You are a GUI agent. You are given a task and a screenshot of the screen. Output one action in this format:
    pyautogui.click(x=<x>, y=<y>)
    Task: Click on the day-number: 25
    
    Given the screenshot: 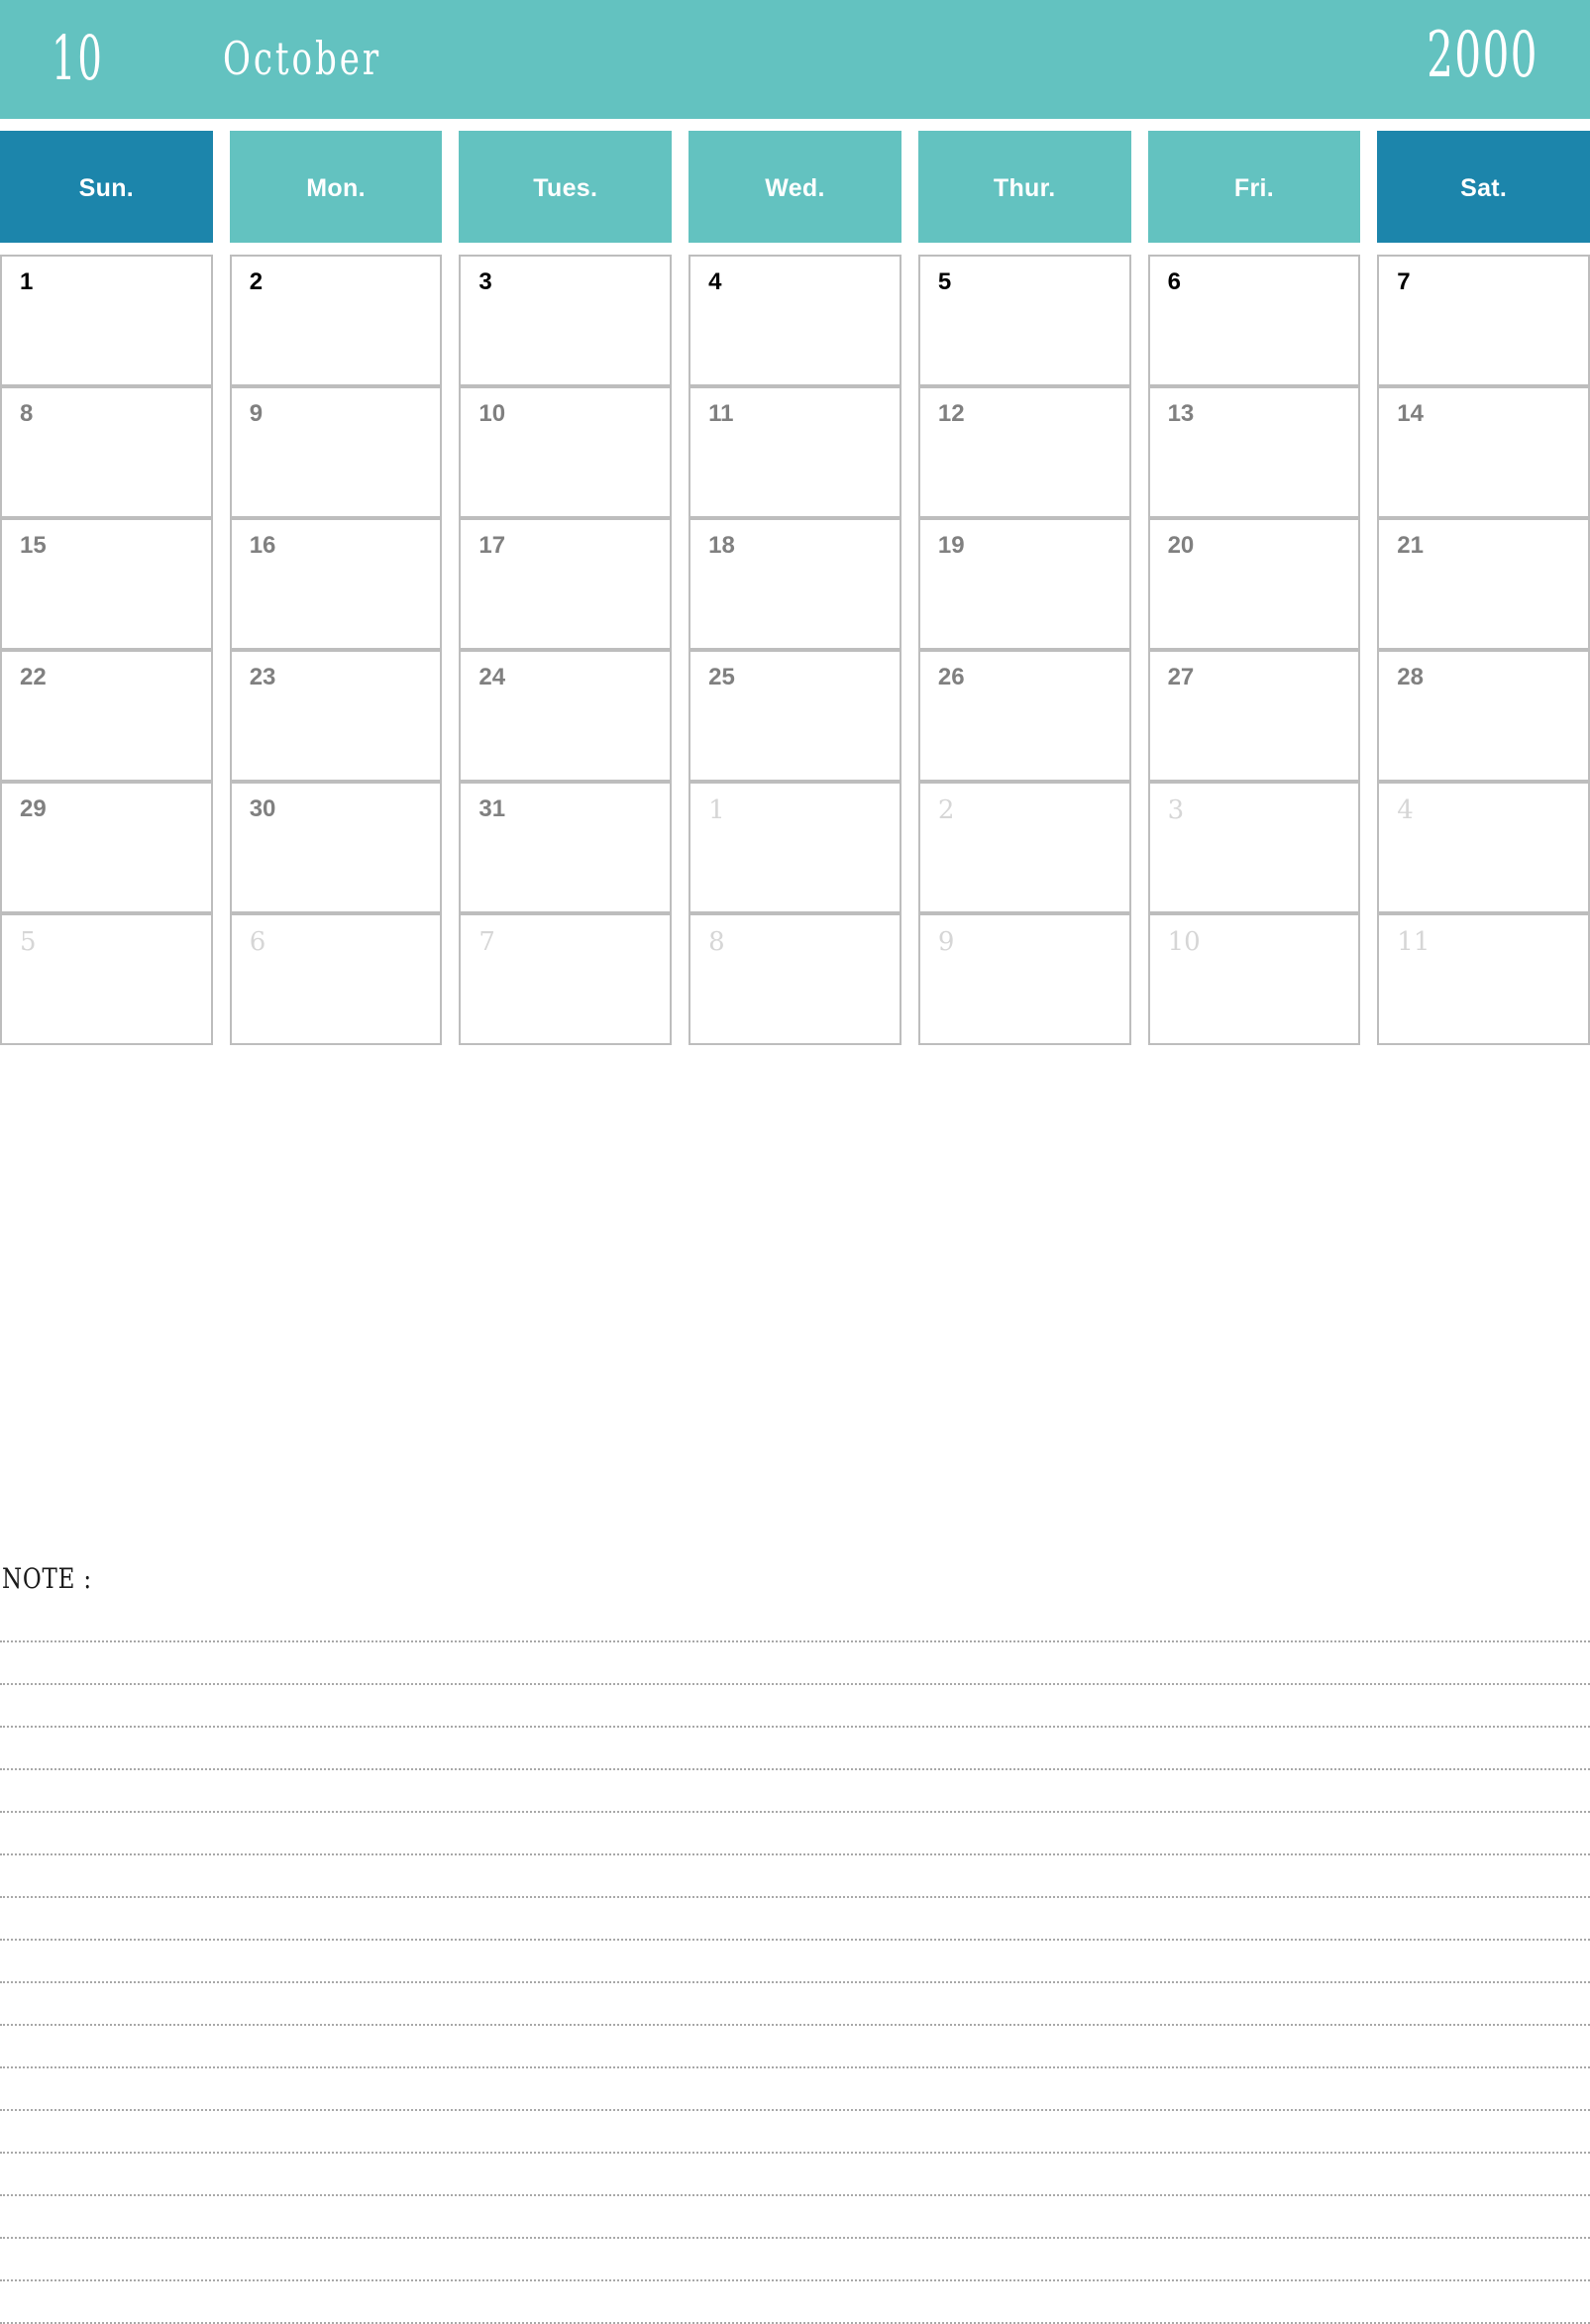 What is the action you would take?
    pyautogui.click(x=722, y=677)
    